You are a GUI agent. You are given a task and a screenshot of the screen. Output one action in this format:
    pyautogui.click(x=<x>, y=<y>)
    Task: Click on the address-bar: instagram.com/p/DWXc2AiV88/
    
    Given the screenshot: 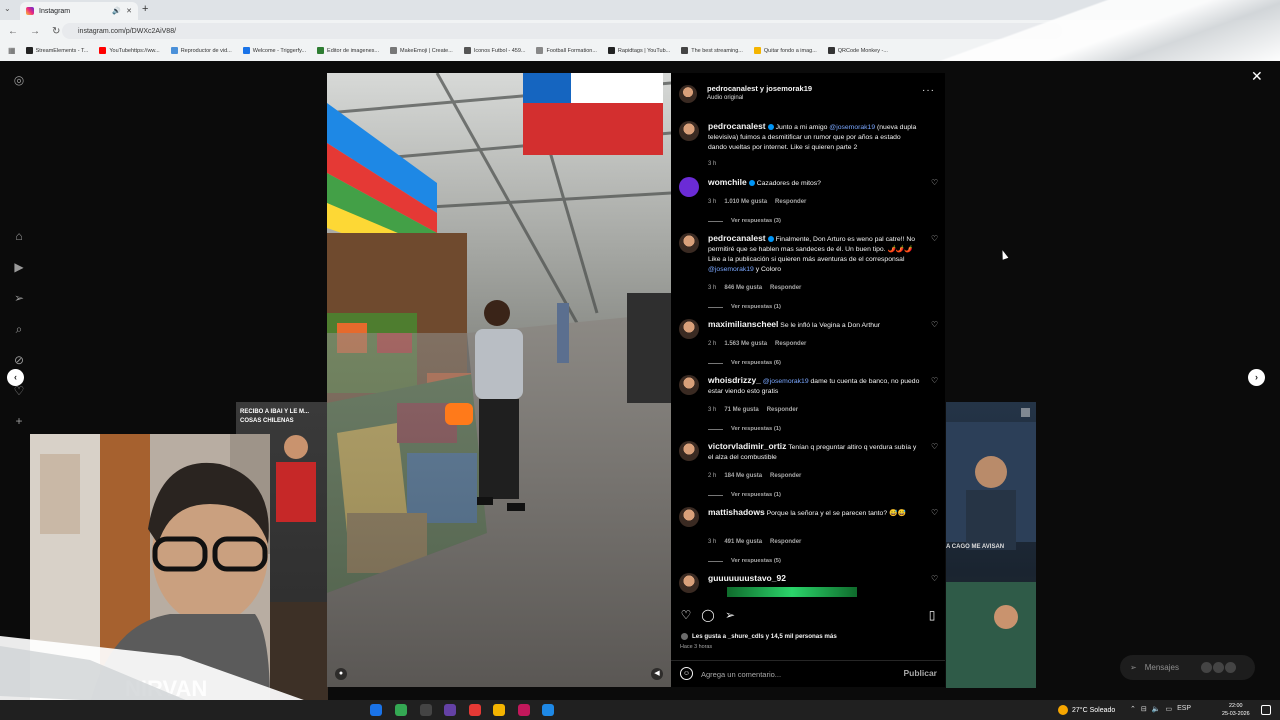 What is the action you would take?
    pyautogui.click(x=562, y=31)
    